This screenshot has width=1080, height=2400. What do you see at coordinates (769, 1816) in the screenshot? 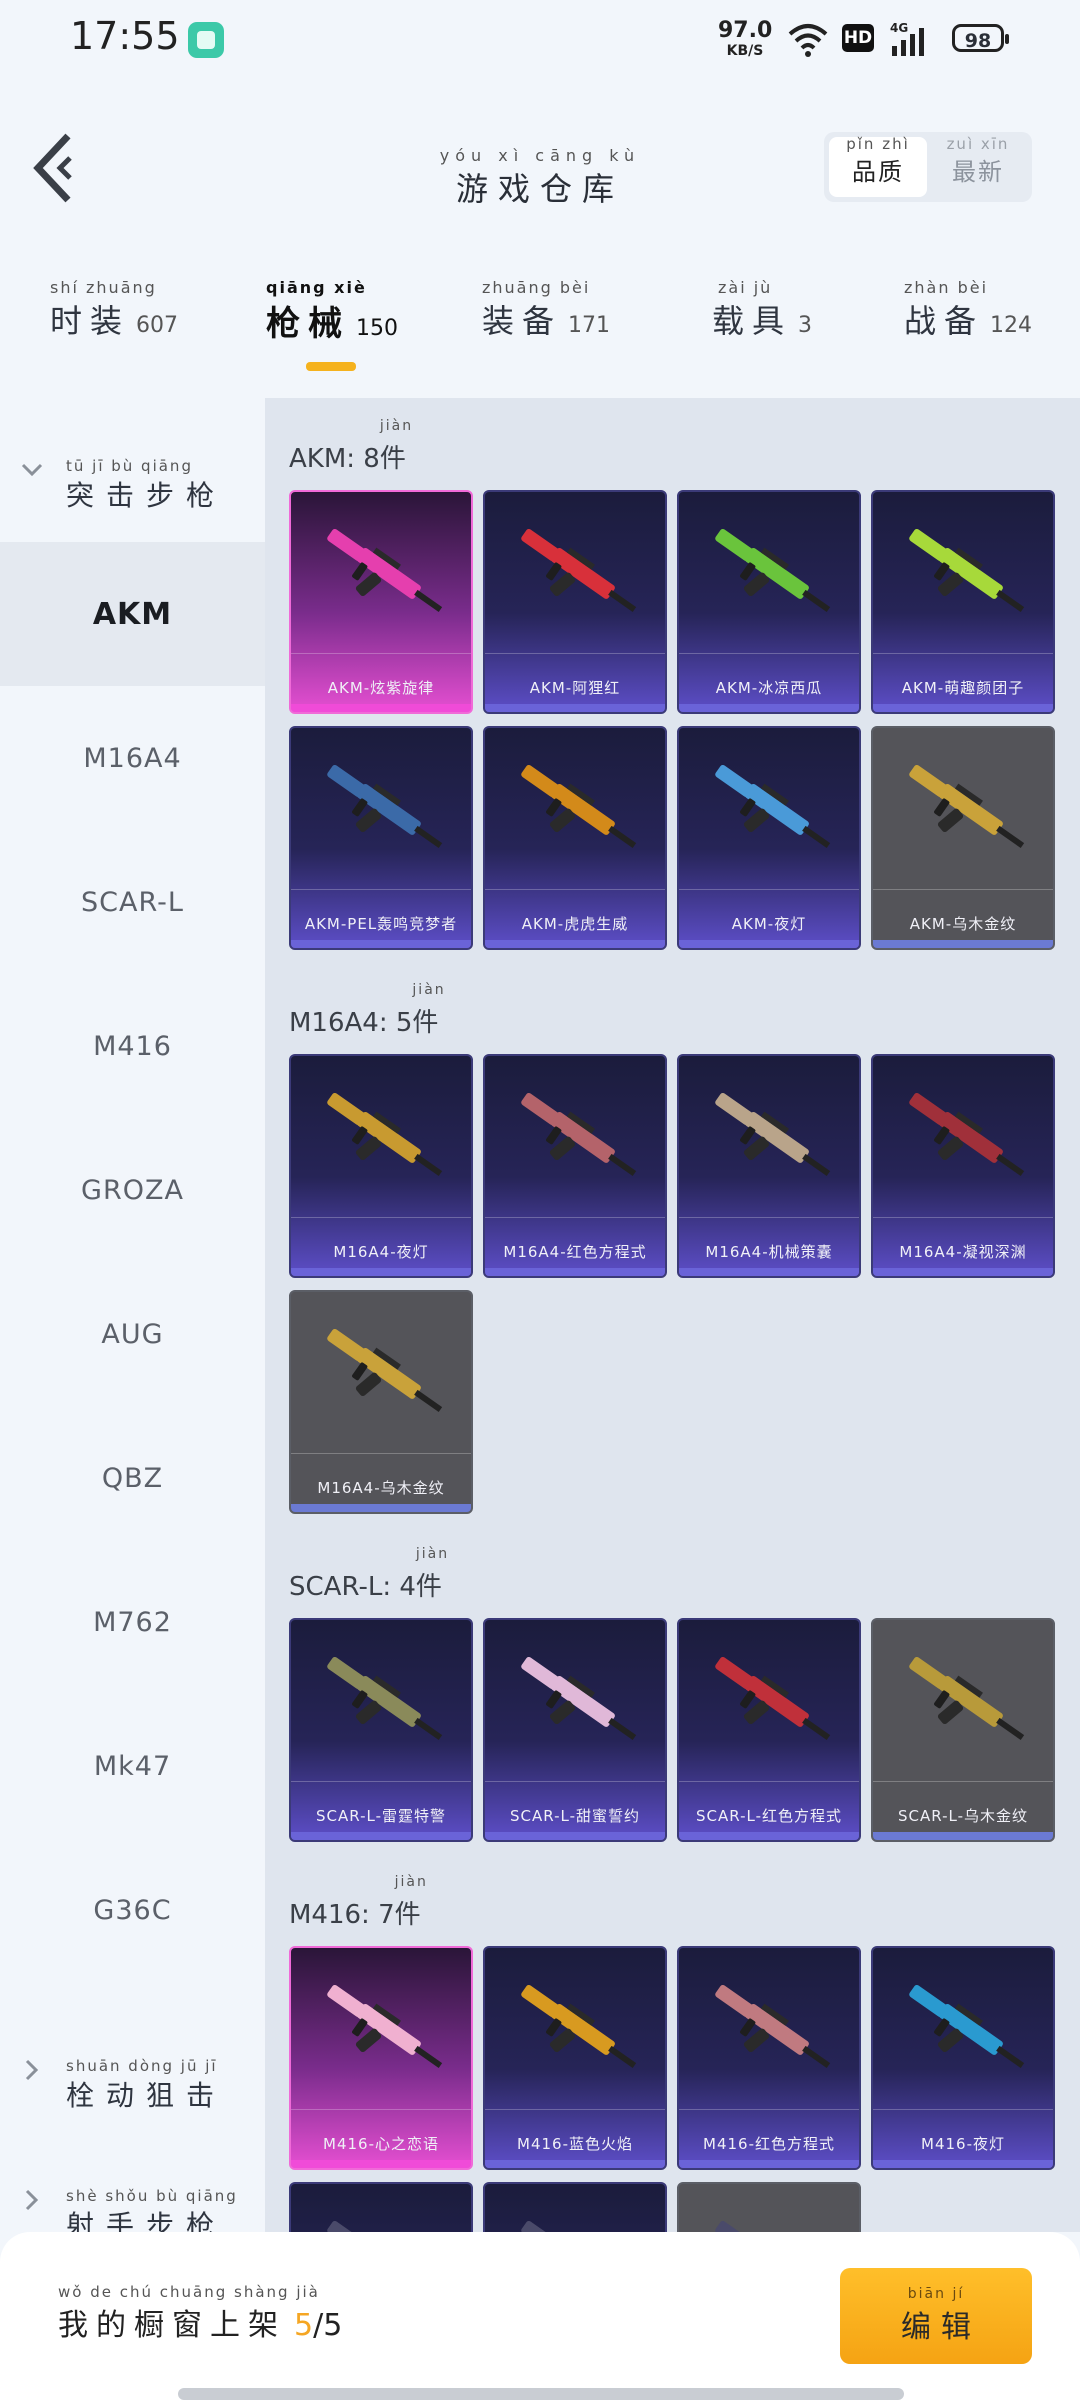
I see `skin-name: SCAR-L-红色方程式` at bounding box center [769, 1816].